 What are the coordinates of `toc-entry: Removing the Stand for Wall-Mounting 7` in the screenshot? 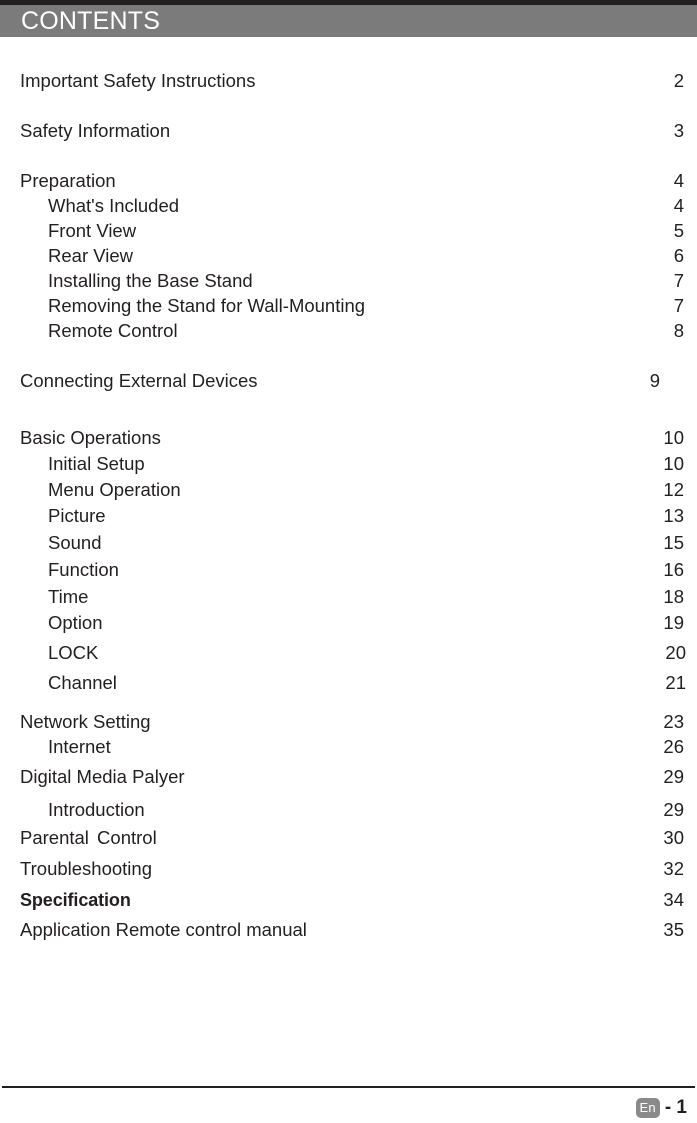 It's located at (348, 306).